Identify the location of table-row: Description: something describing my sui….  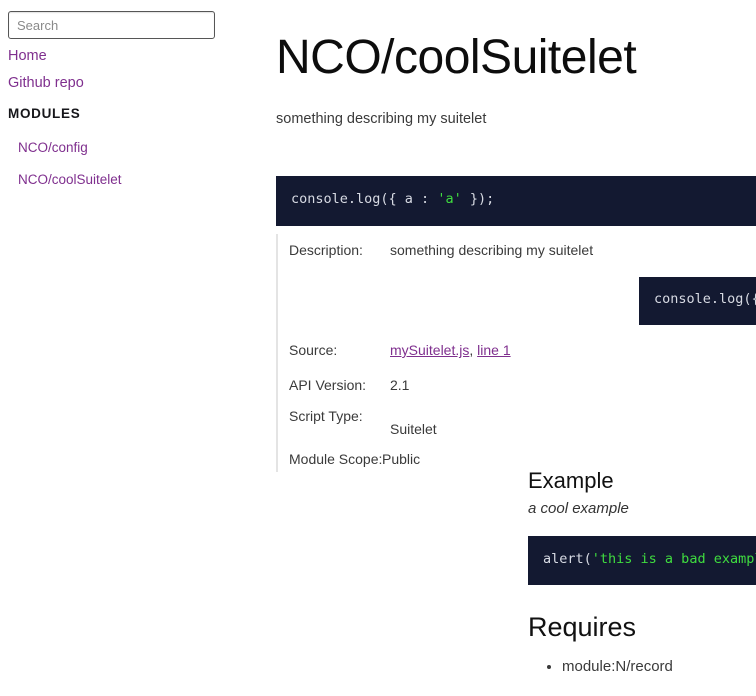
(517, 252).